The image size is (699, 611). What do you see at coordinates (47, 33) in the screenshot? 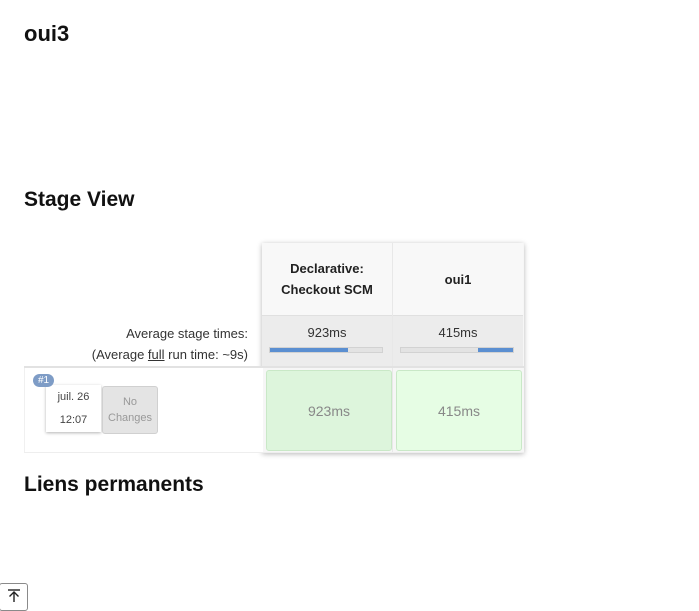
I see `page-title: oui3` at bounding box center [47, 33].